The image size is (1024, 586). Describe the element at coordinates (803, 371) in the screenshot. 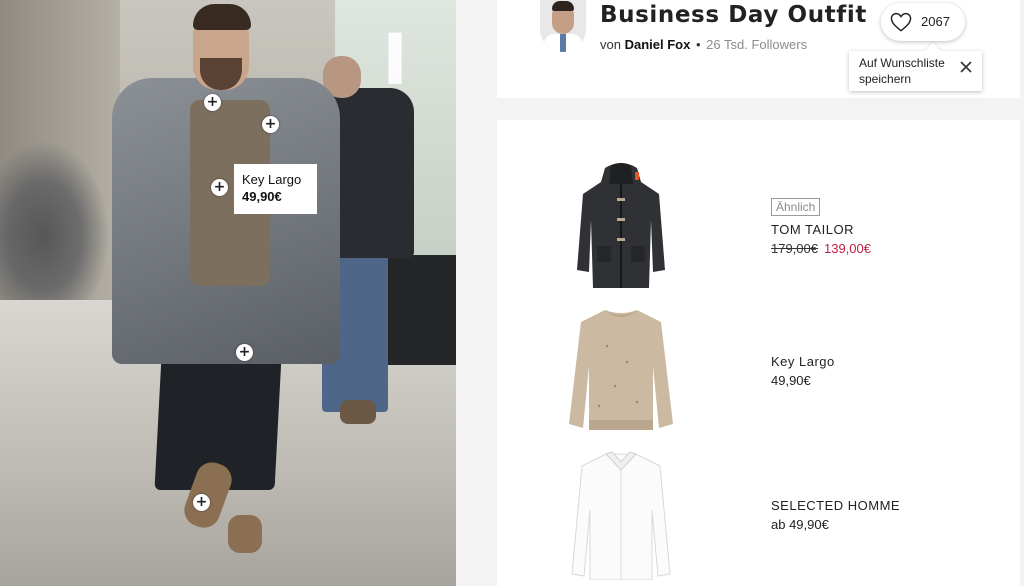

I see `product-2-info: Key Largo 49,90€` at that location.